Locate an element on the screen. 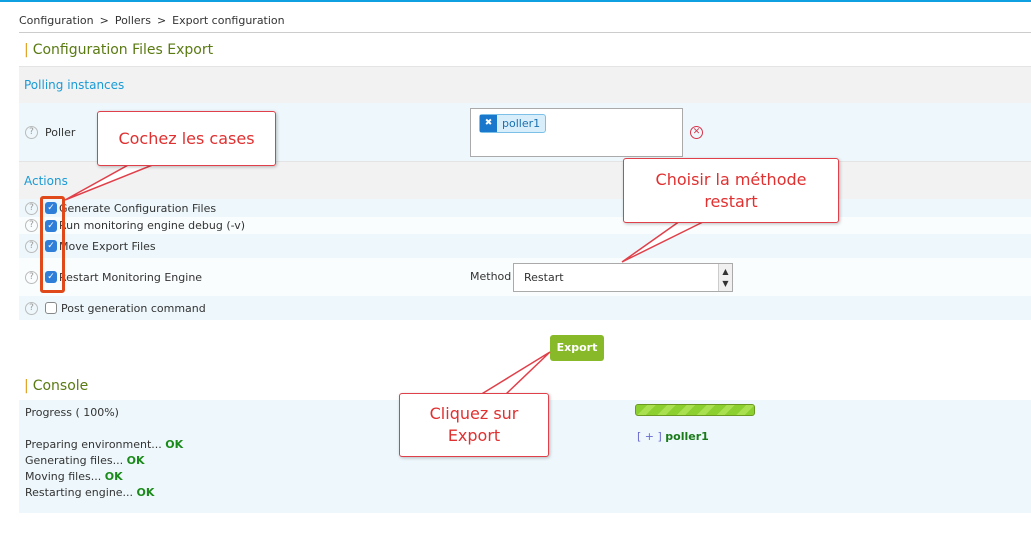 This screenshot has height=545, width=1031. callout-click-export: Cliquez sur Export is located at coordinates (474, 425).